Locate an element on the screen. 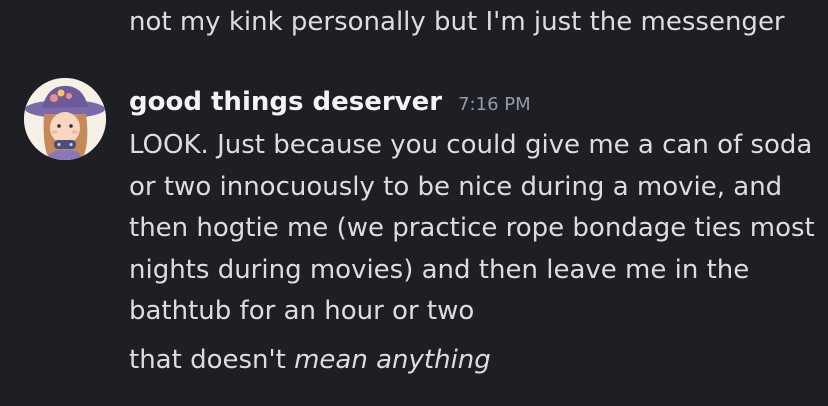 This screenshot has height=406, width=828. message-header: good things deserver 7:16 PM is located at coordinates (330, 102).